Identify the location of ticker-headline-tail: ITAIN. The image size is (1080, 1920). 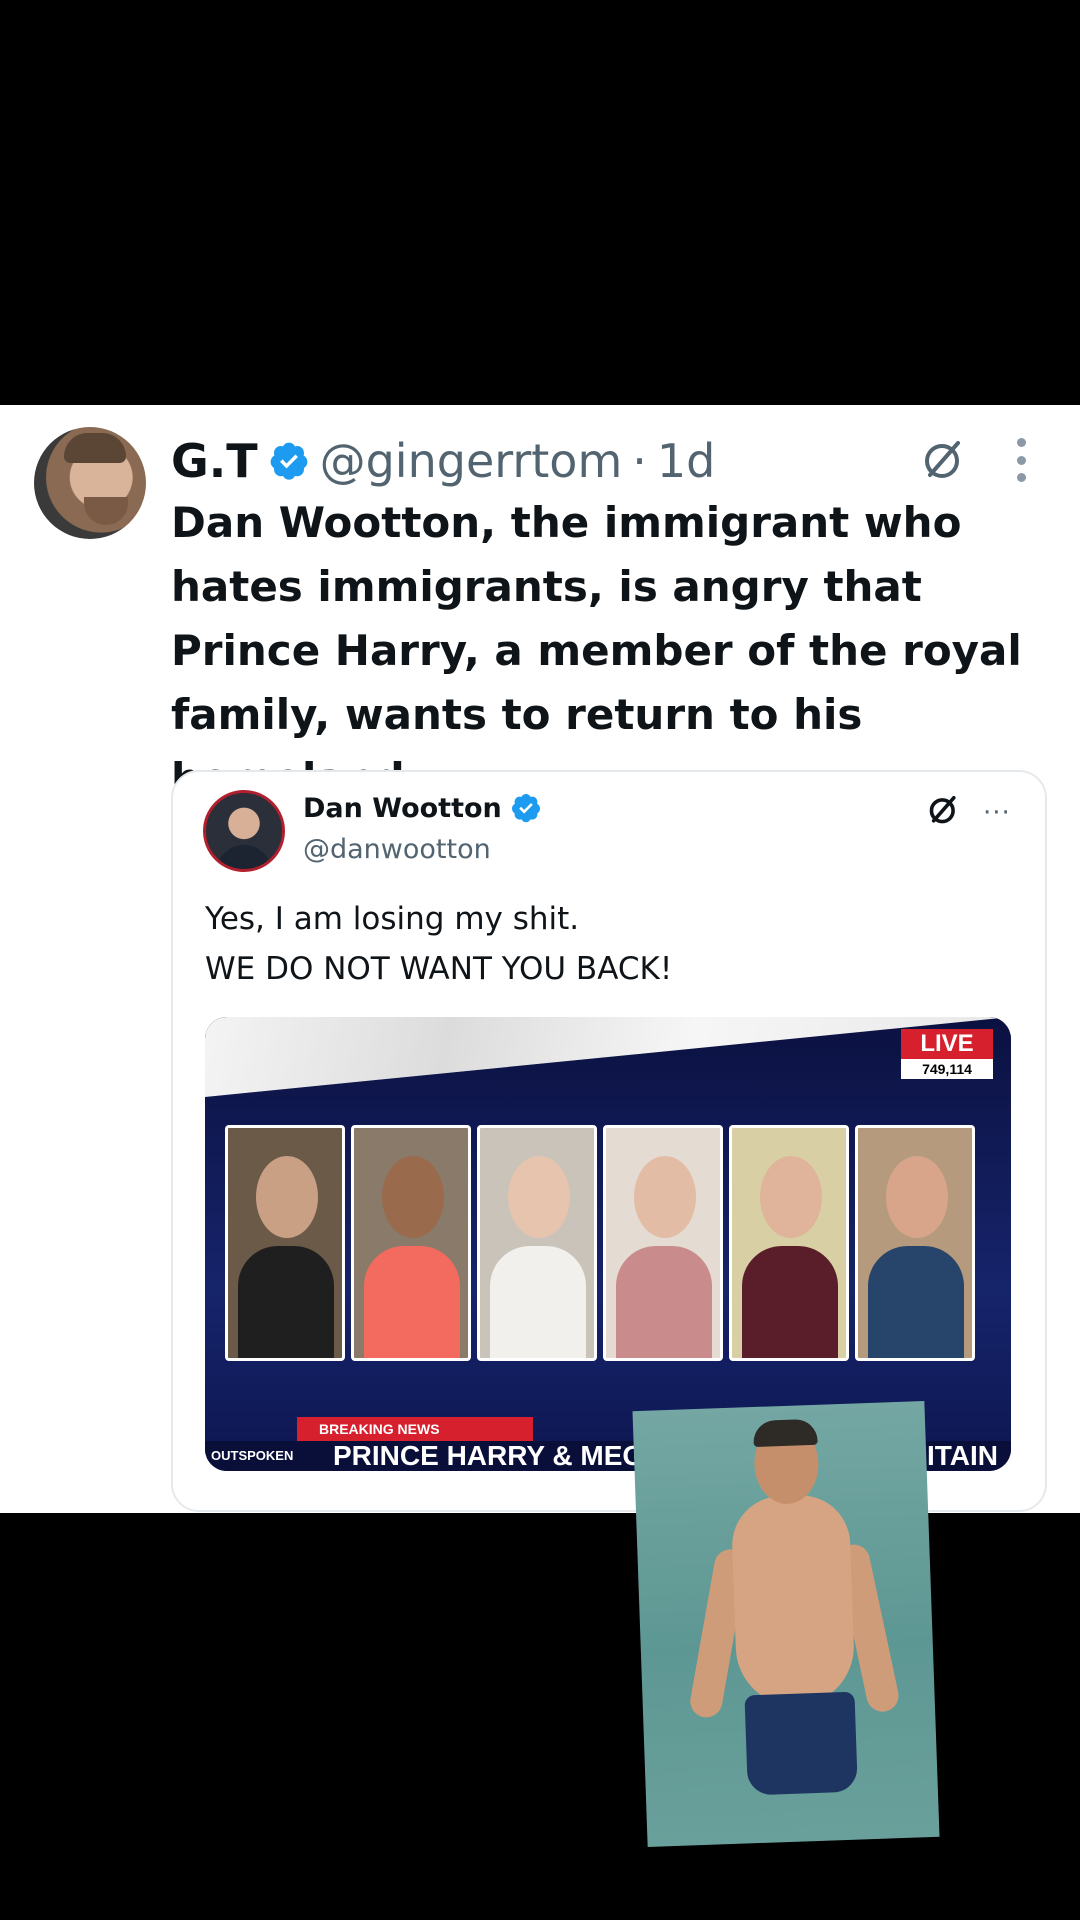
(963, 1455).